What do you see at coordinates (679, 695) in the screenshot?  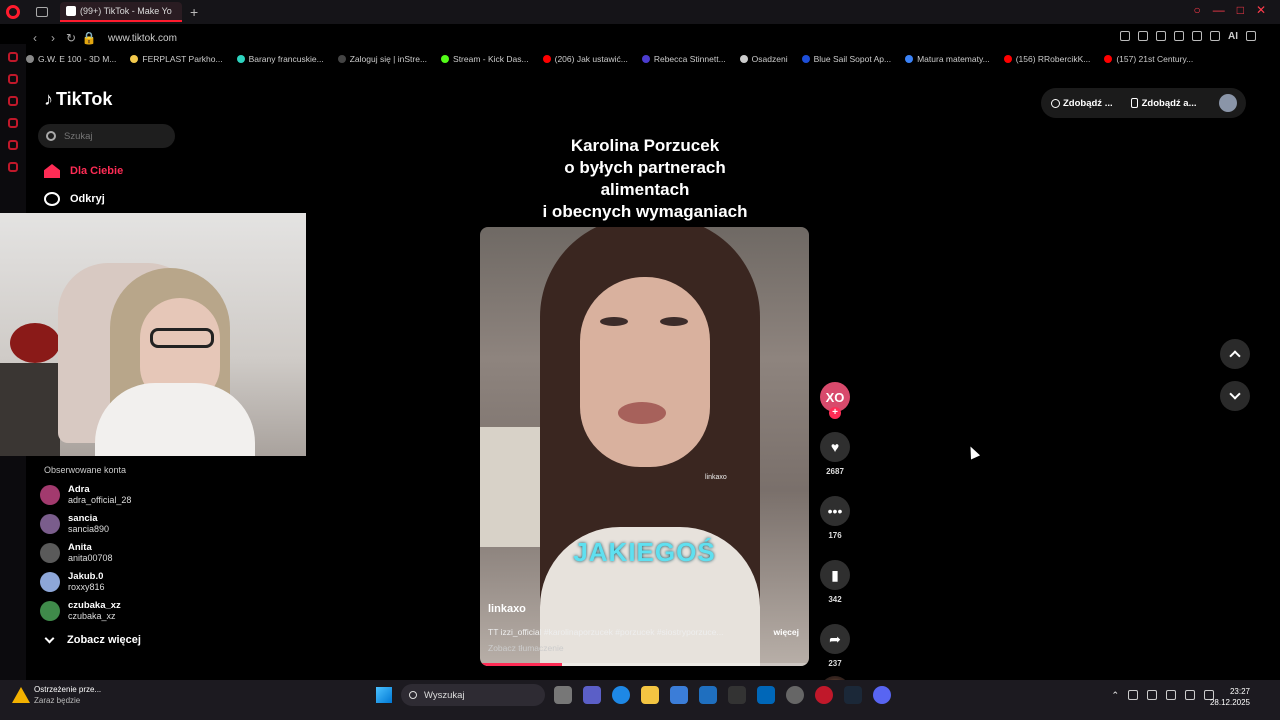 I see `store-icon` at bounding box center [679, 695].